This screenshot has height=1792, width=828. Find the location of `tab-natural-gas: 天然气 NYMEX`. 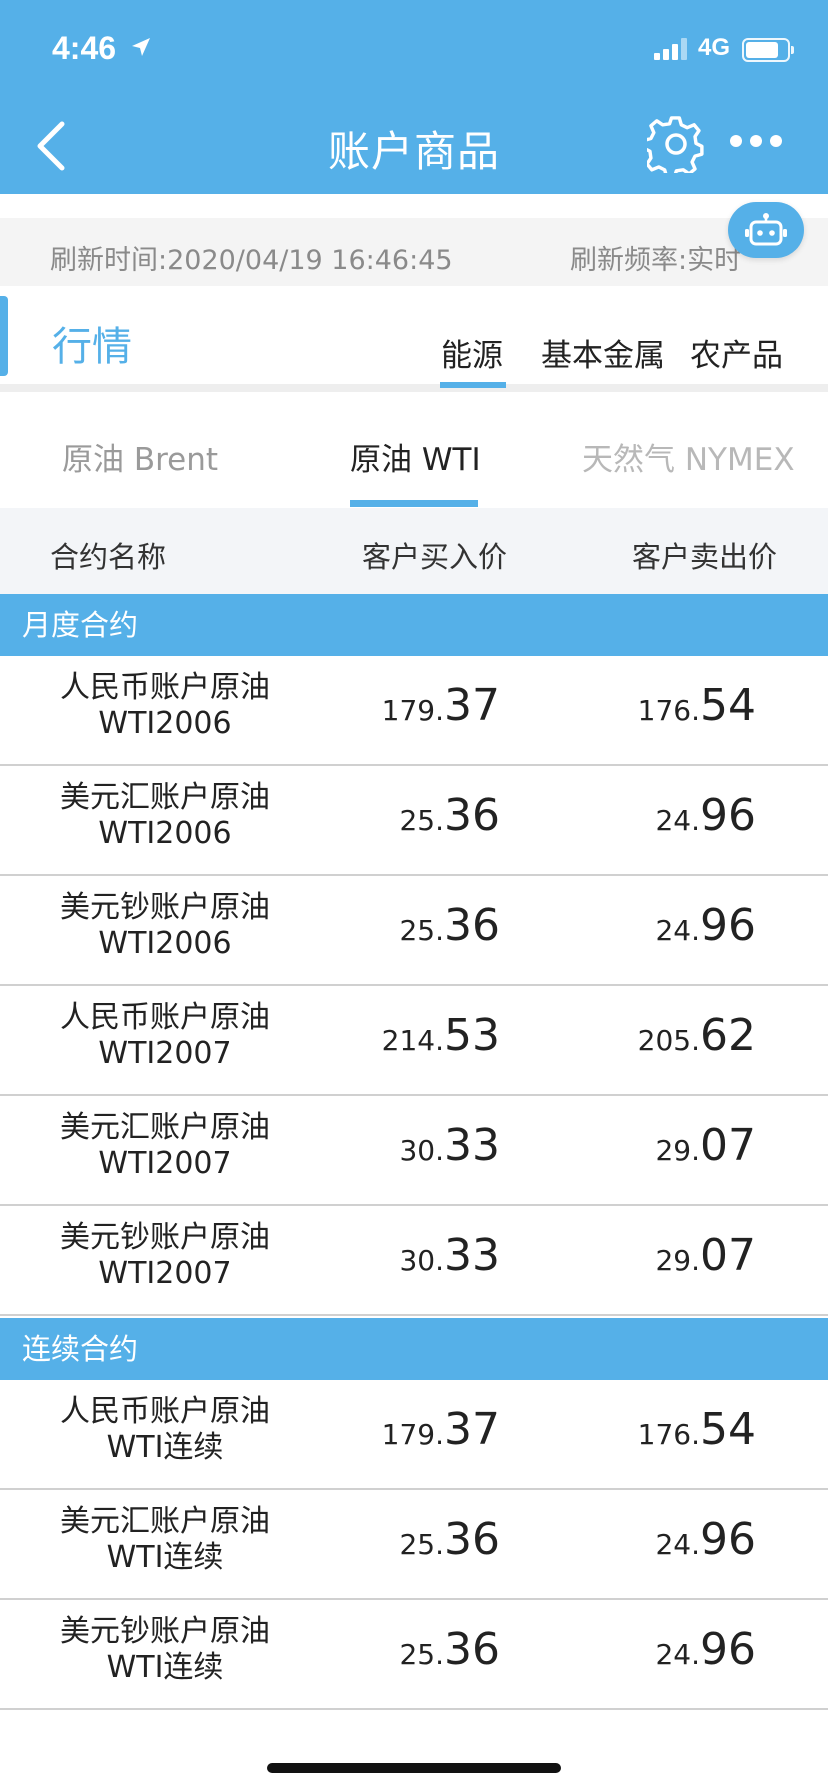

tab-natural-gas: 天然气 NYMEX is located at coordinates (688, 456).